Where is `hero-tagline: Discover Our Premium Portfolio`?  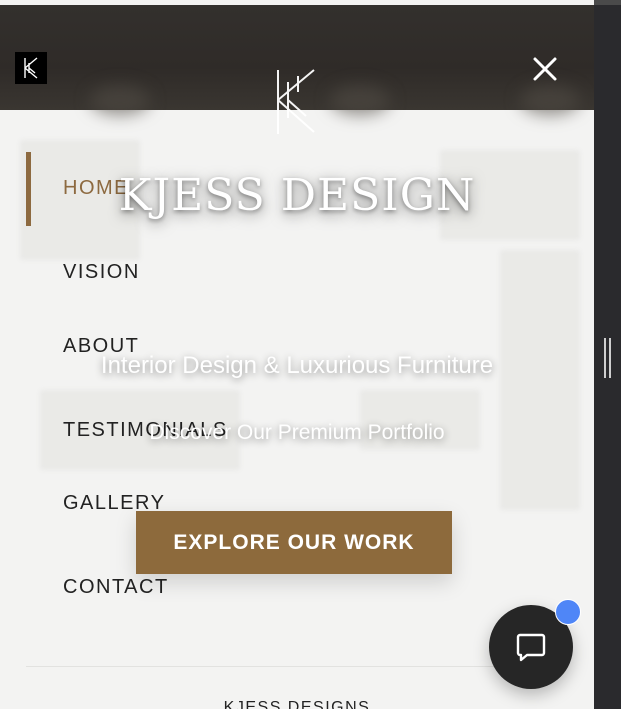 hero-tagline: Discover Our Premium Portfolio is located at coordinates (297, 432).